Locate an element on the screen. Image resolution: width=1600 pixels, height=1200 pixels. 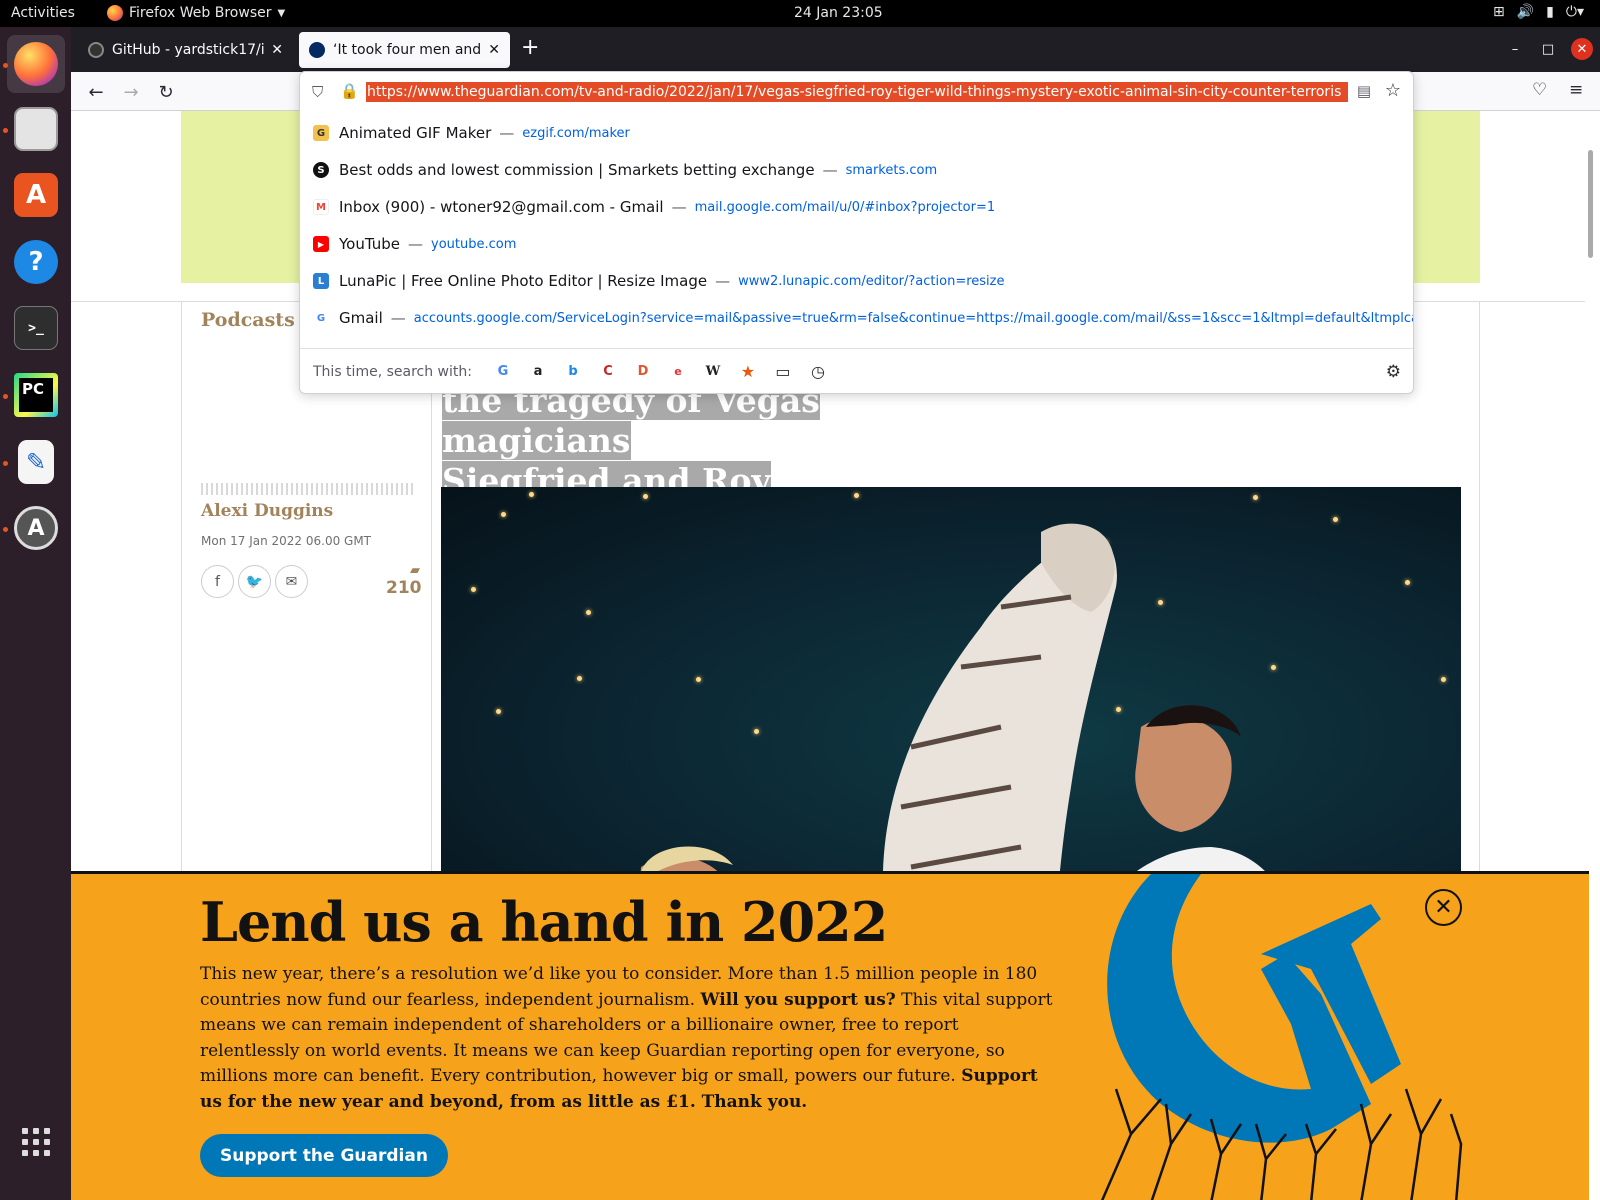
reload-button: ↻ is located at coordinates (166, 92).